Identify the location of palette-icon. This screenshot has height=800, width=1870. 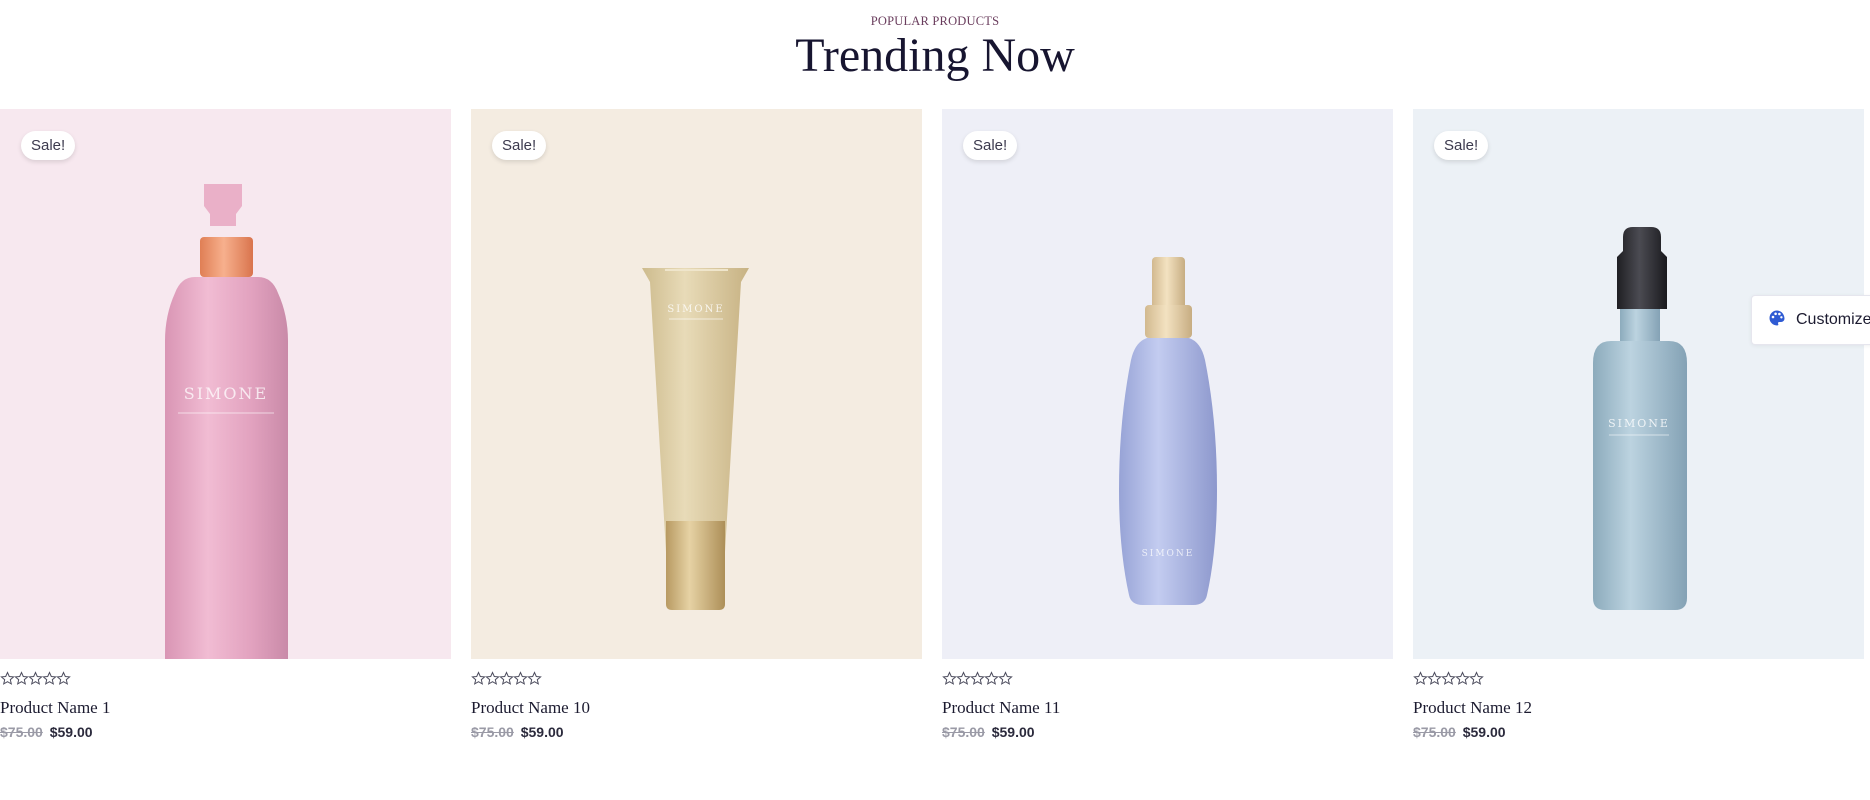
(1777, 320).